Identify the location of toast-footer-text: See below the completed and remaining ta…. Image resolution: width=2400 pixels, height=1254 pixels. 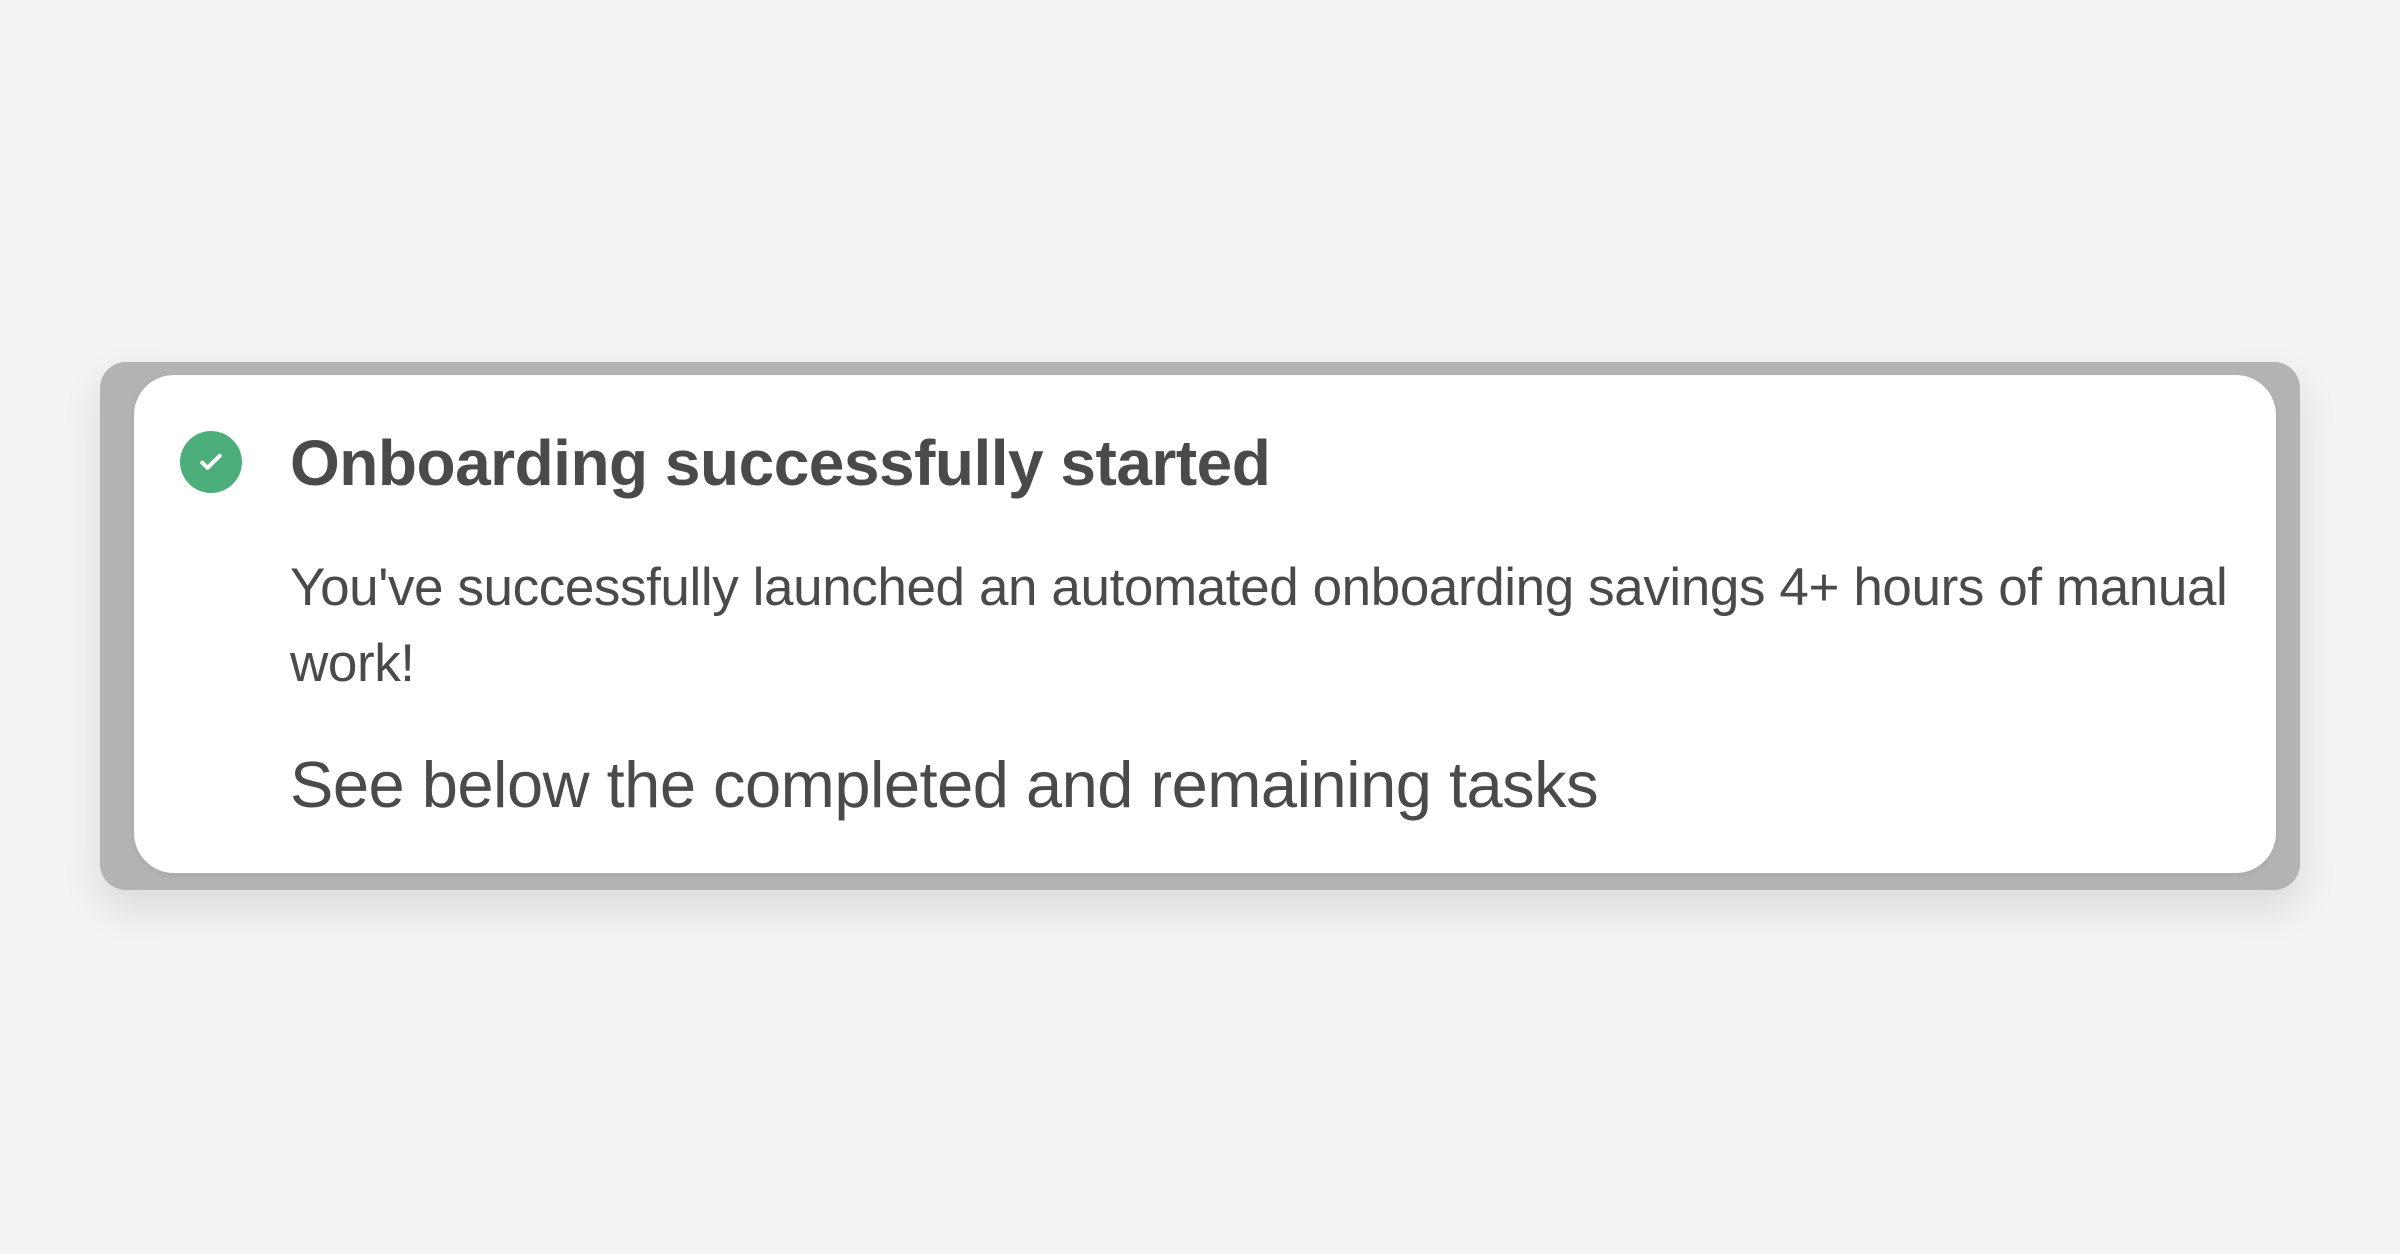
(944, 784).